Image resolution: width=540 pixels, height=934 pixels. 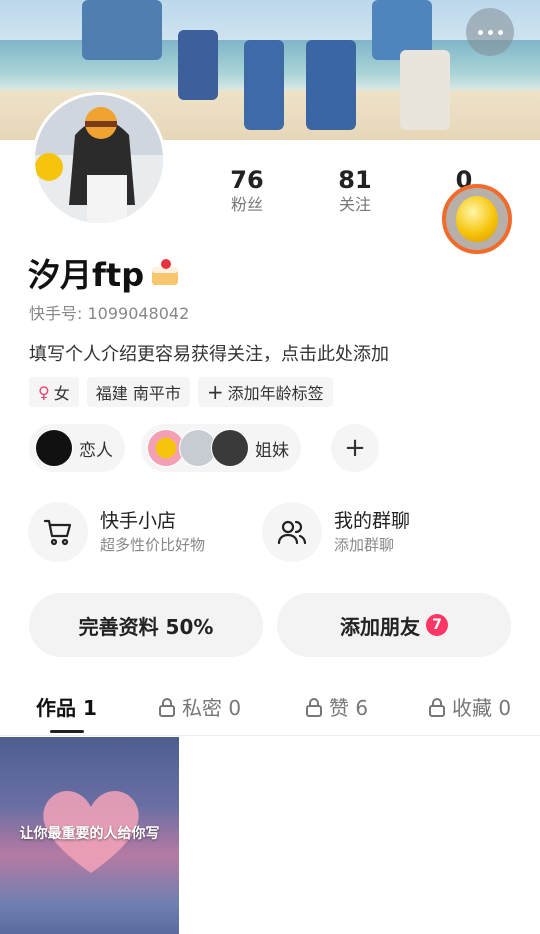 I want to click on profile-name: 汐月ftp, so click(x=104, y=273).